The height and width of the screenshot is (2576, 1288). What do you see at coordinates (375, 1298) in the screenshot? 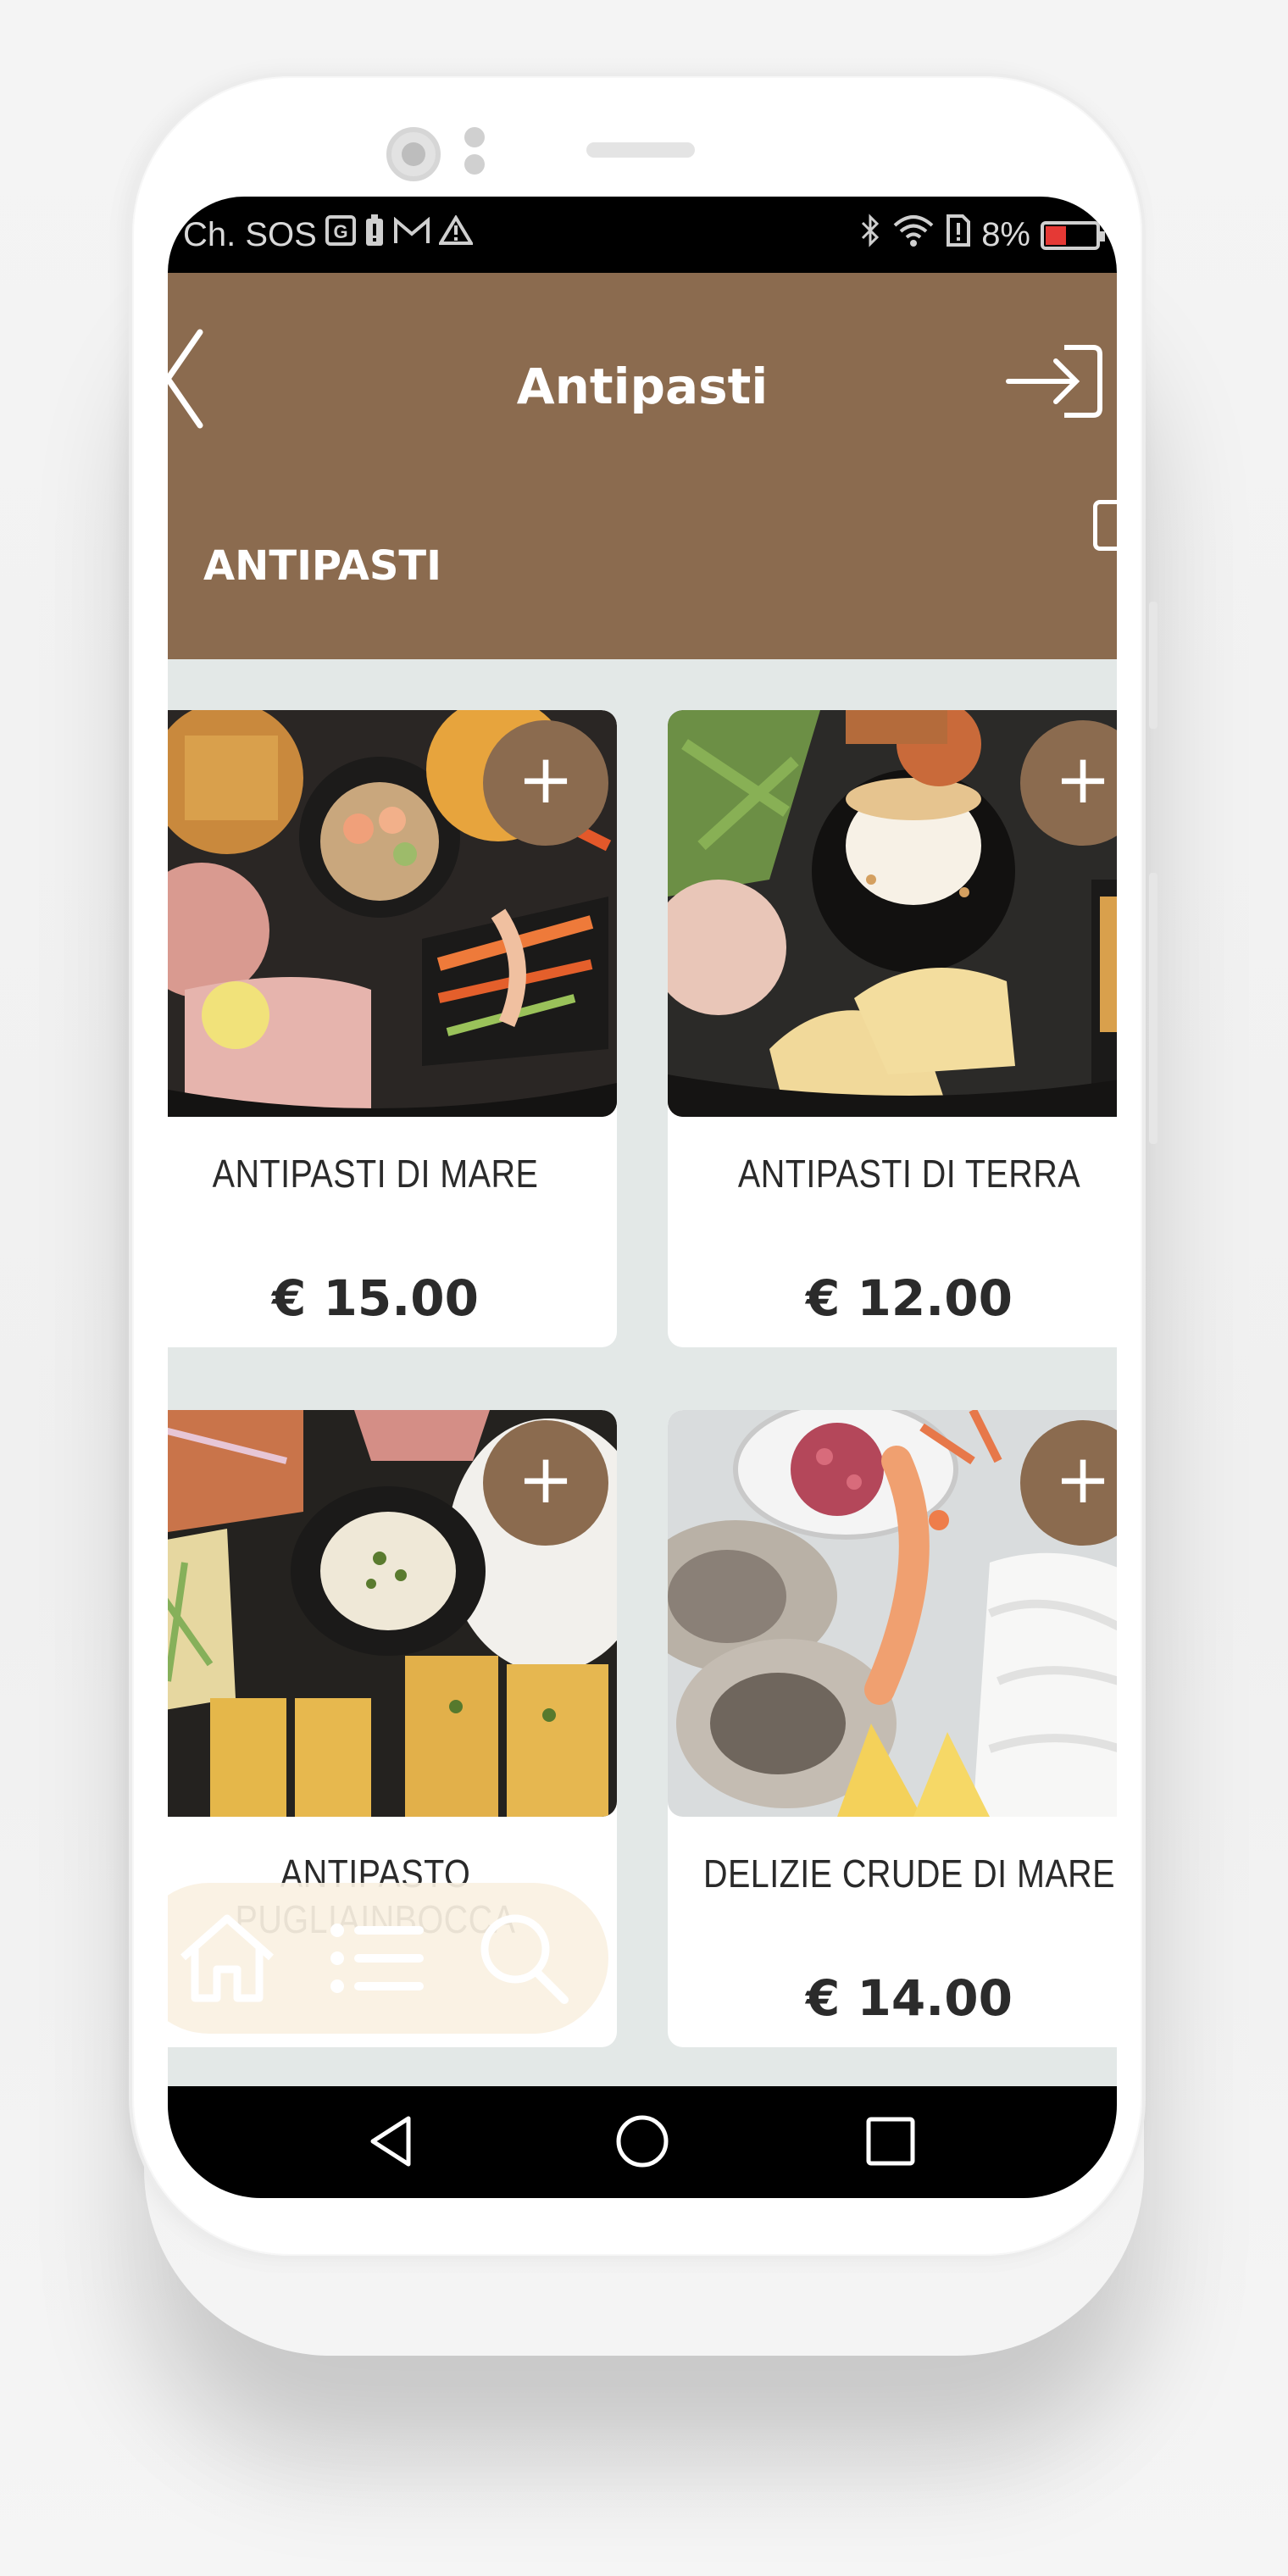
I see `product-price: € 15.00` at bounding box center [375, 1298].